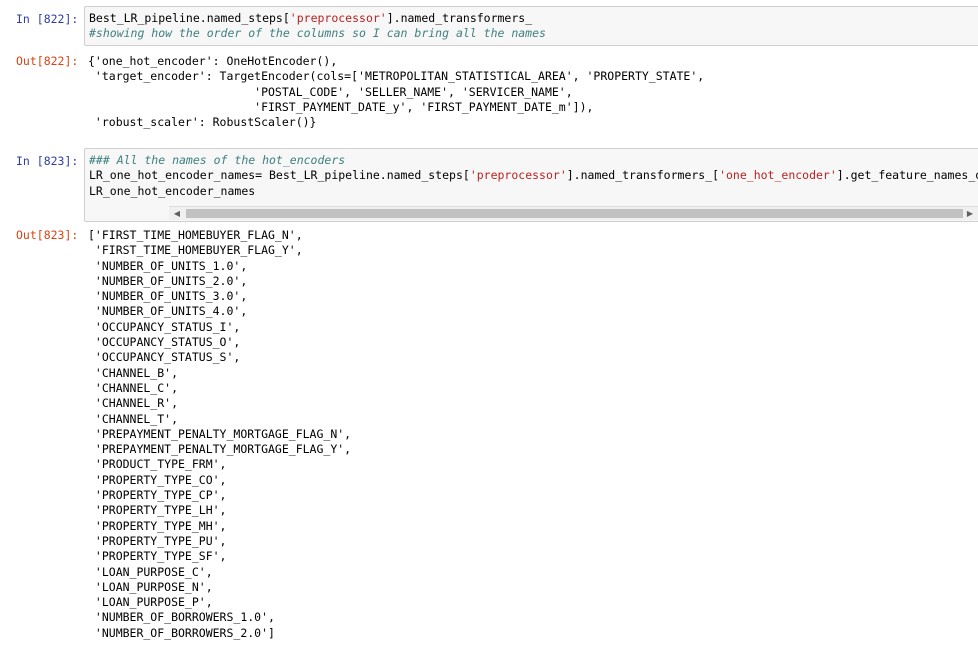 The height and width of the screenshot is (648, 978). What do you see at coordinates (157, 464) in the screenshot?
I see `output-list-item: 'PRODUCT_TYPE_FRM',` at bounding box center [157, 464].